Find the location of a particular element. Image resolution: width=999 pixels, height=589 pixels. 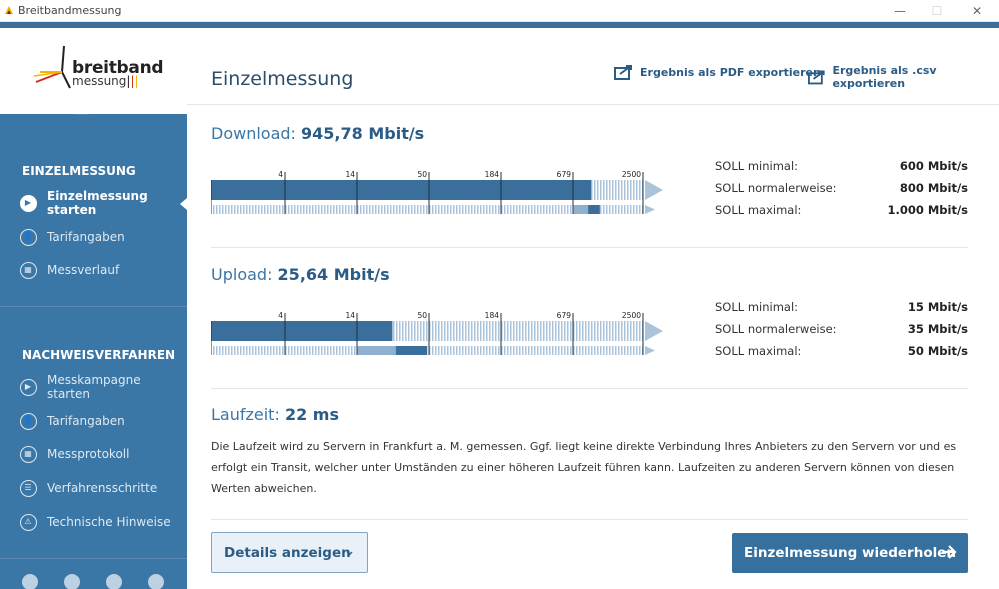

info-icon is located at coordinates (114, 581).